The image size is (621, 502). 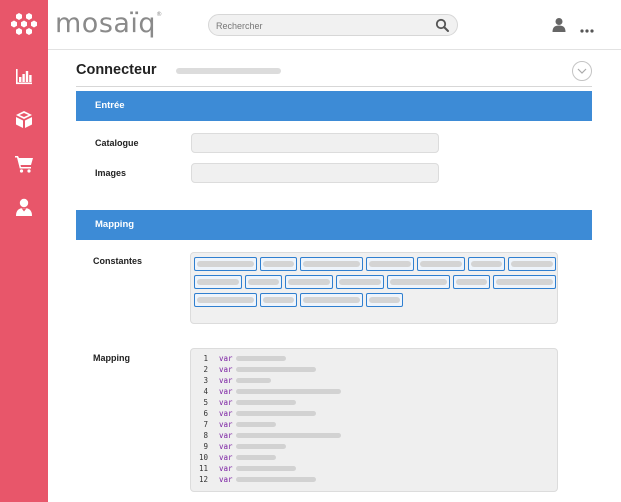 I want to click on section-header-mapping: Mapping, so click(x=334, y=225).